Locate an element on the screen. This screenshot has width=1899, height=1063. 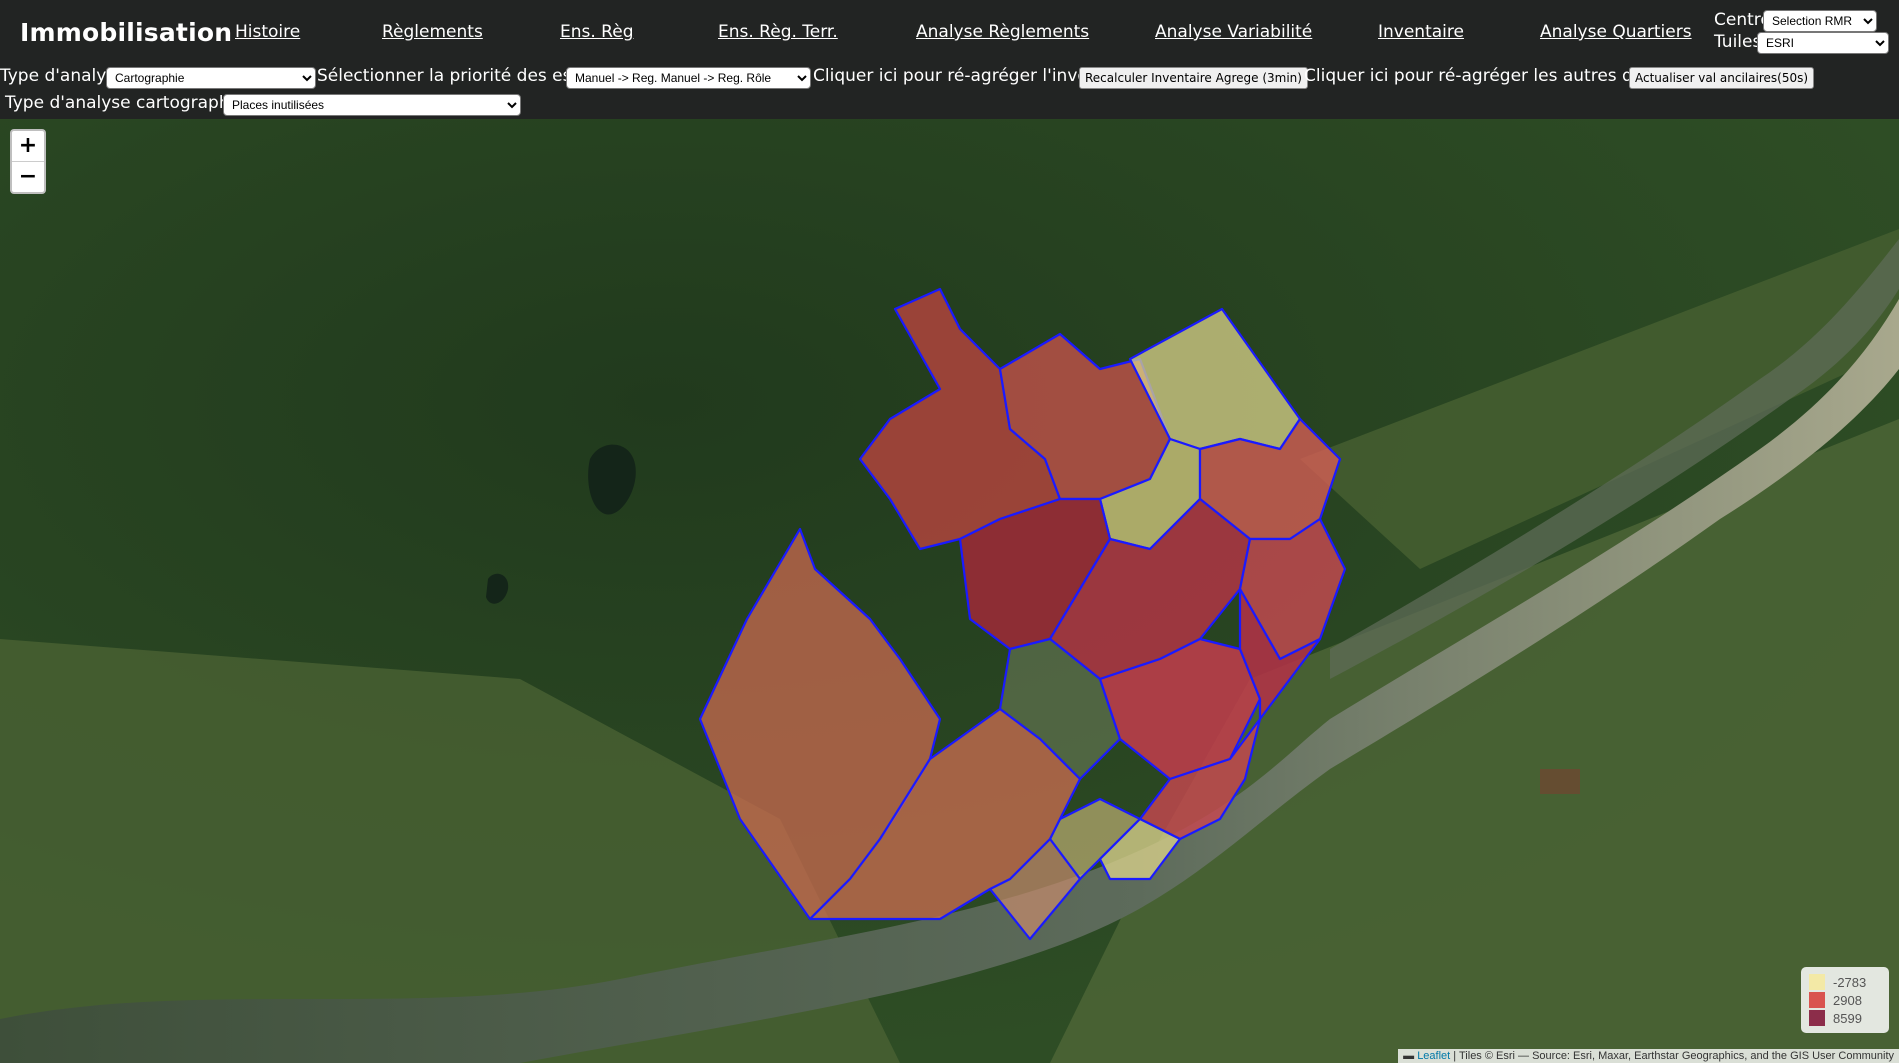
map-legend: -2783 2908 8599 is located at coordinates (1845, 1000).